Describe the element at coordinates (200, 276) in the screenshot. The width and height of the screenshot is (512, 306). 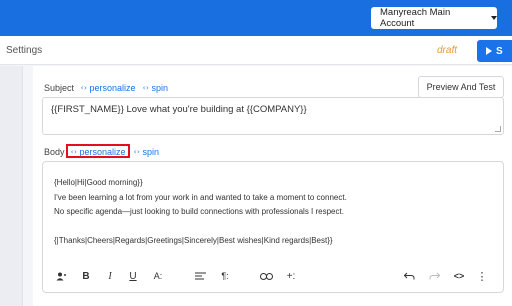
I see `align-icon` at that location.